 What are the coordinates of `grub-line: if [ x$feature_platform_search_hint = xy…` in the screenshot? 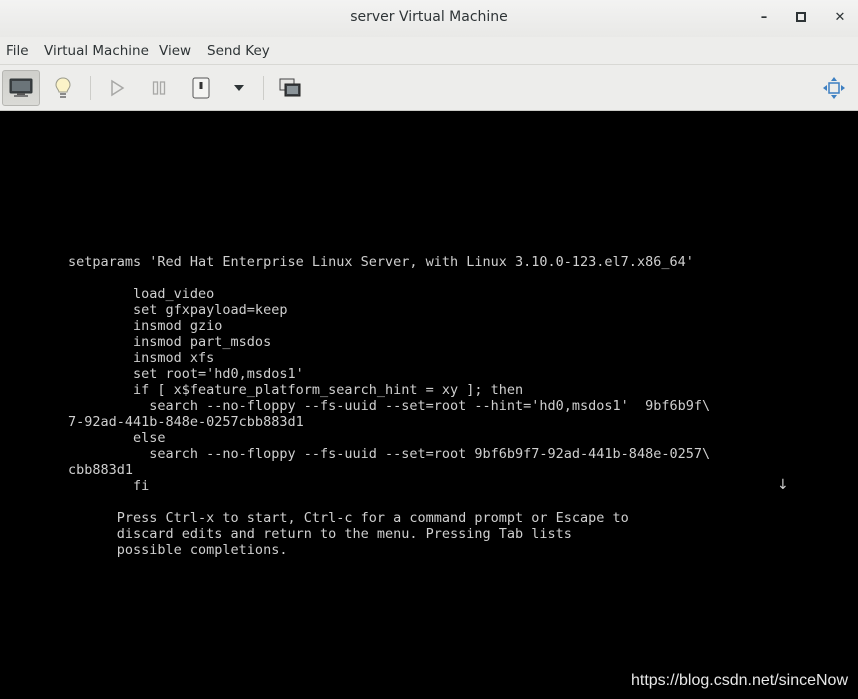 It's located at (296, 390).